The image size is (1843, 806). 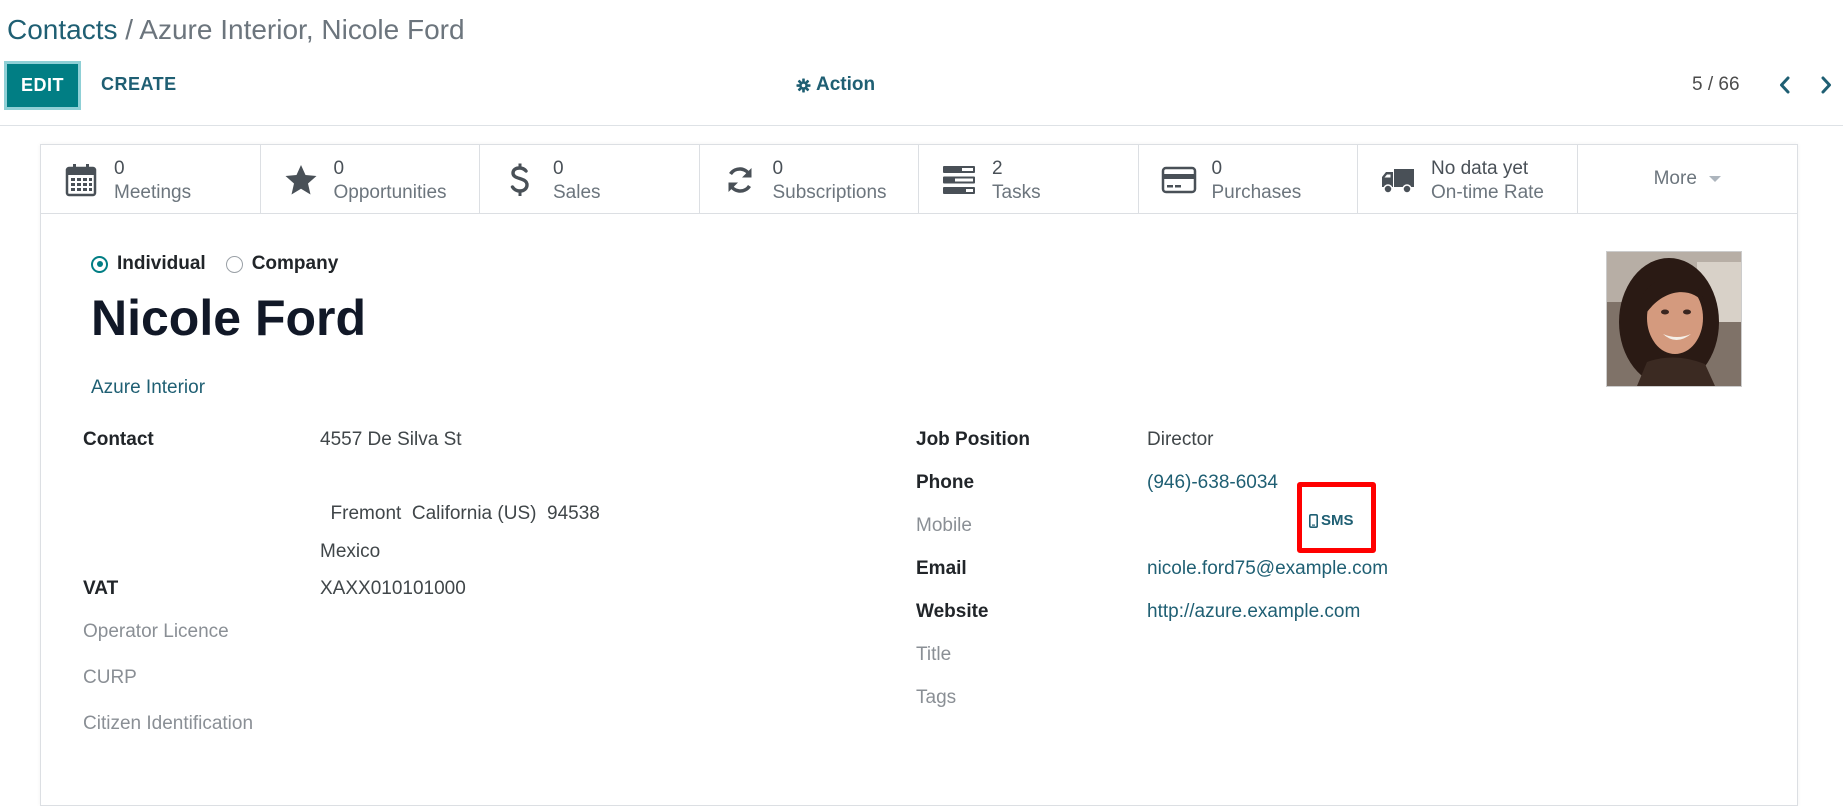 I want to click on tags-label: Tags, so click(x=936, y=697).